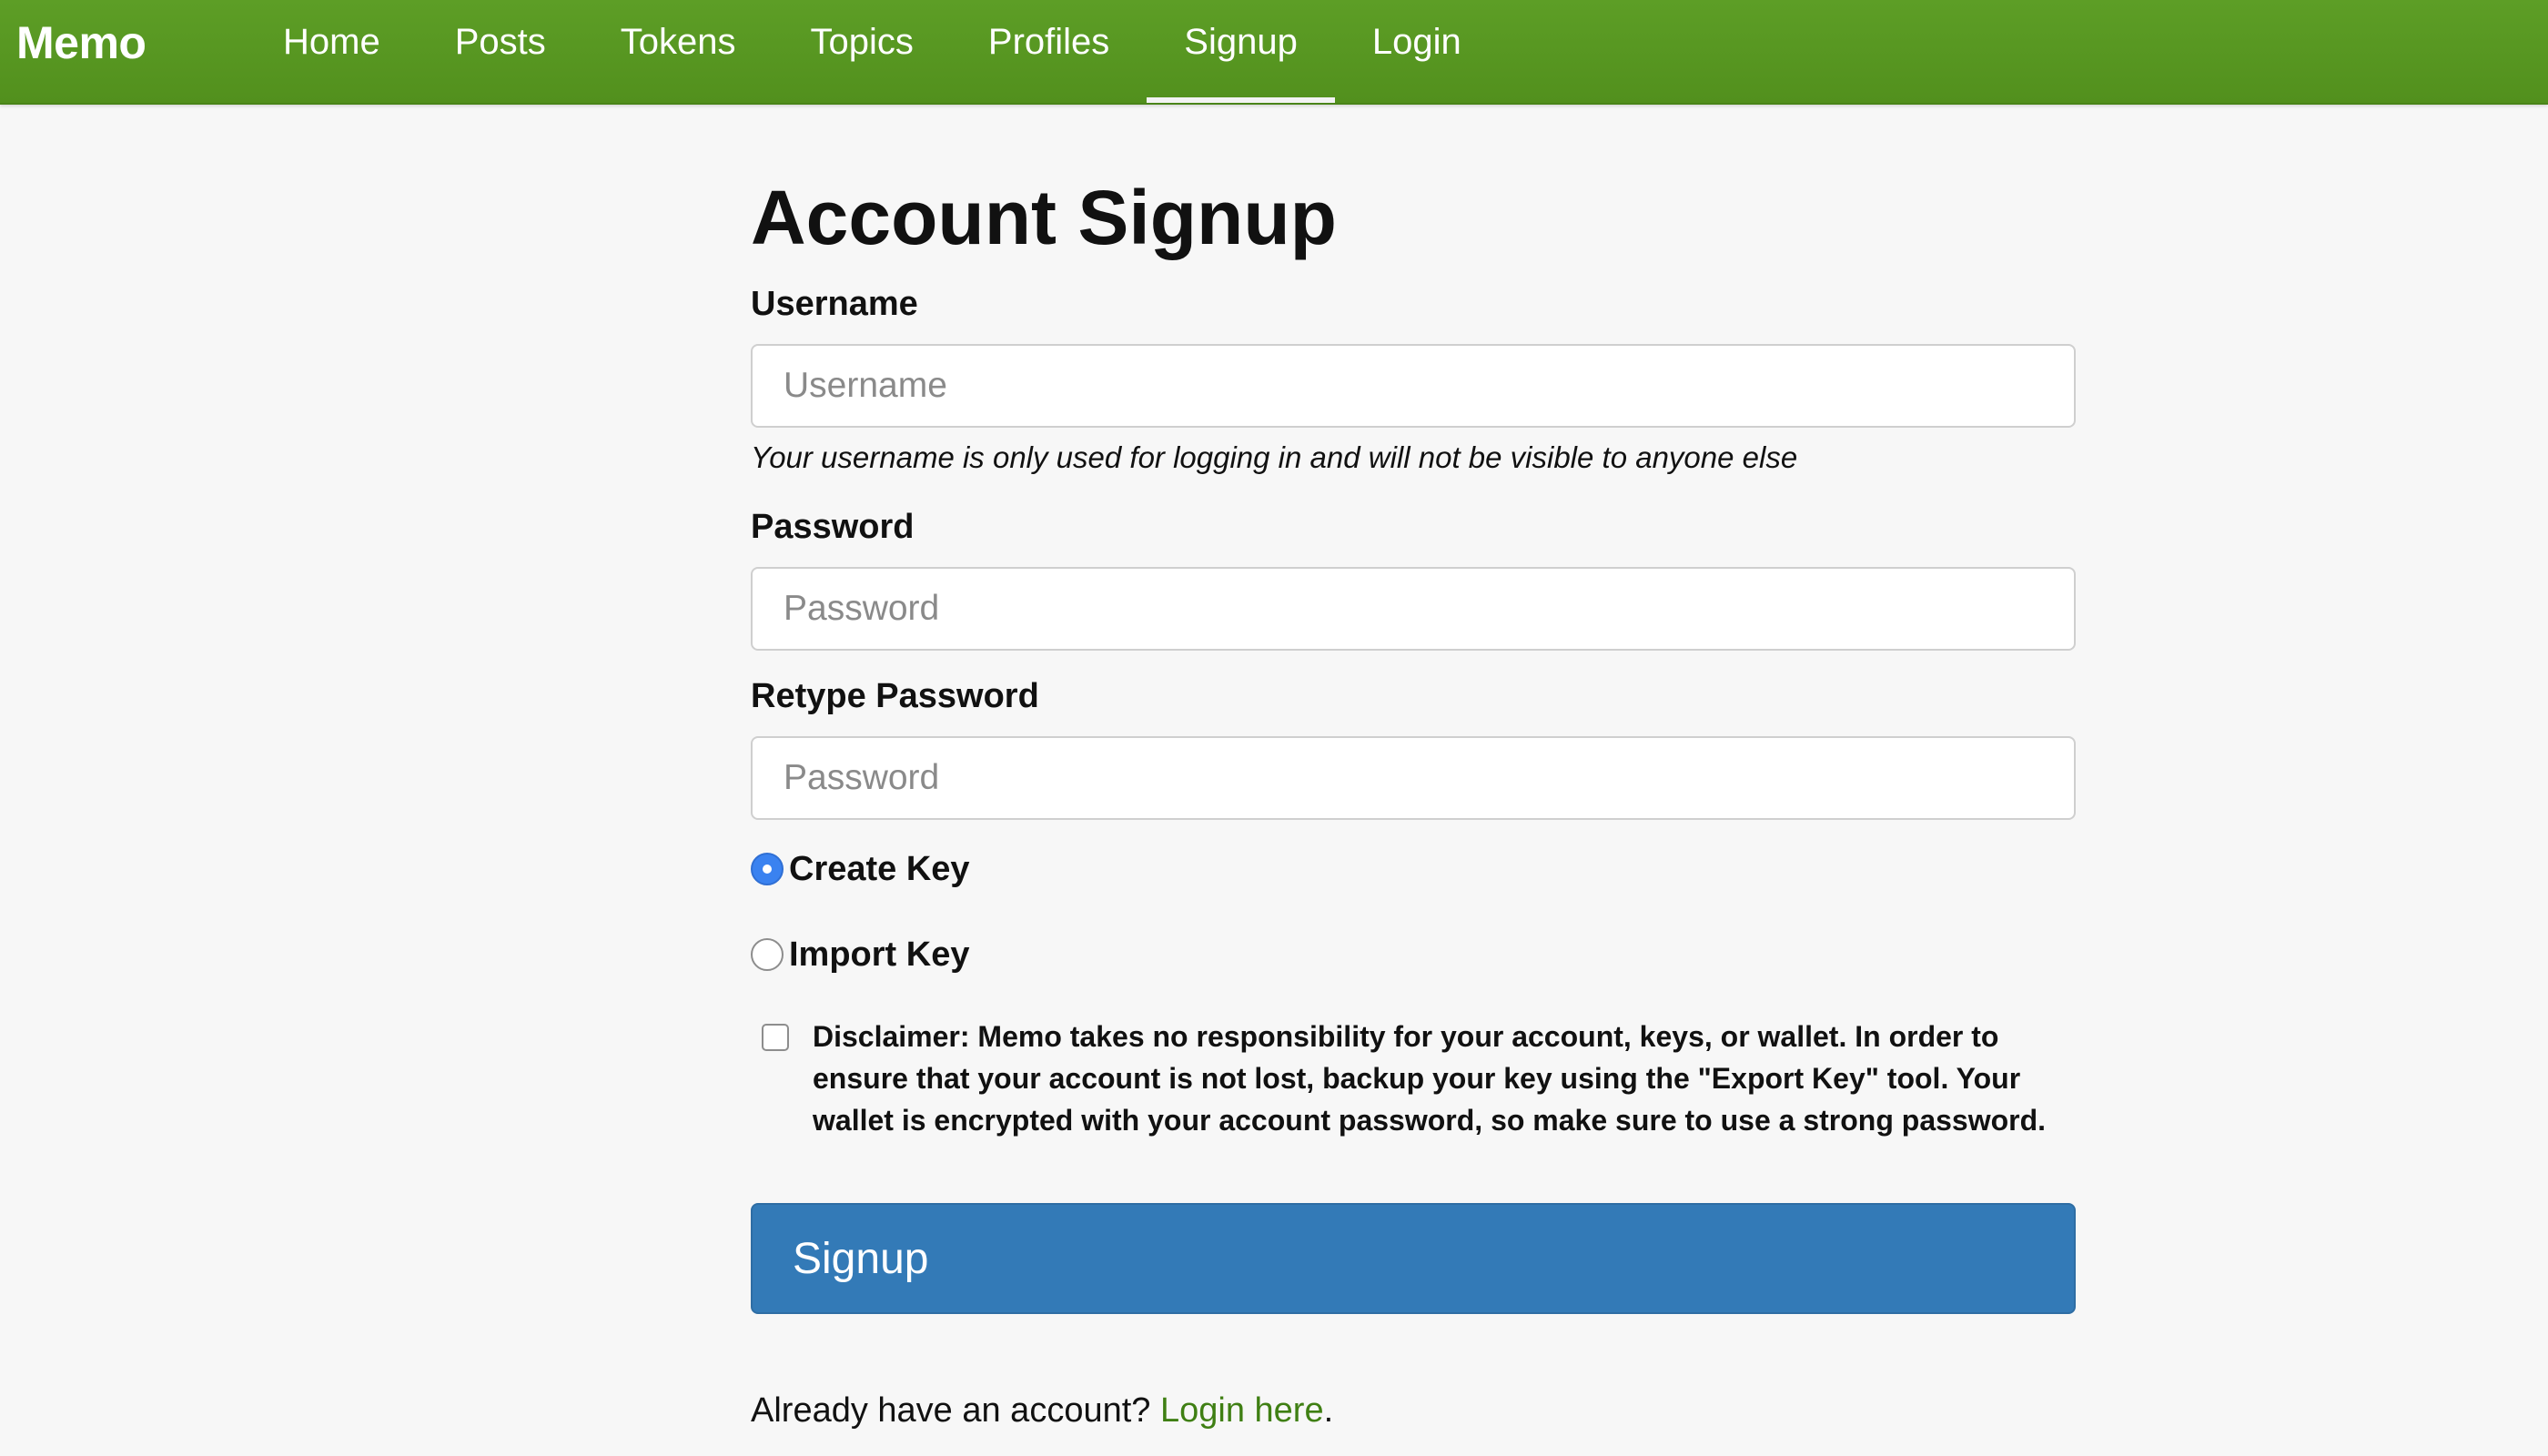 Image resolution: width=2548 pixels, height=1456 pixels. Describe the element at coordinates (1417, 43) in the screenshot. I see `nav-link-login: Login` at that location.